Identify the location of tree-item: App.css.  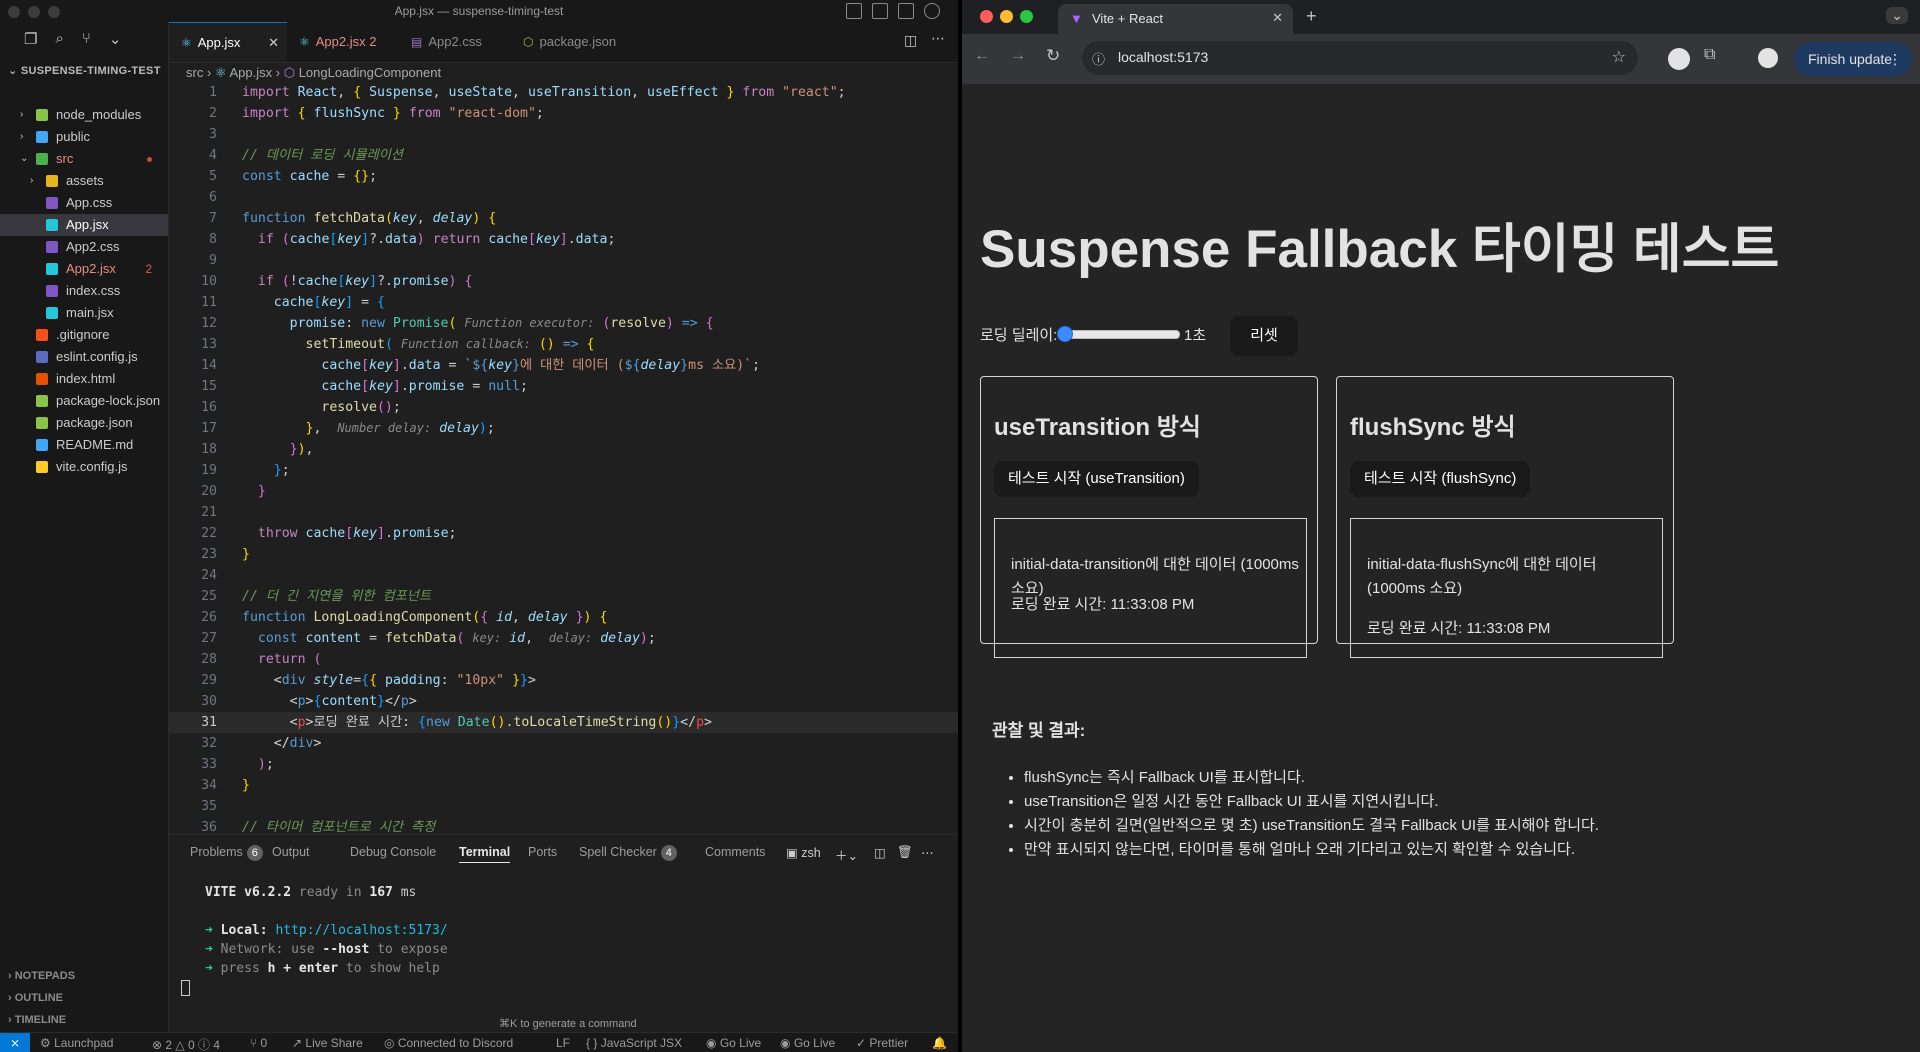
(84, 203).